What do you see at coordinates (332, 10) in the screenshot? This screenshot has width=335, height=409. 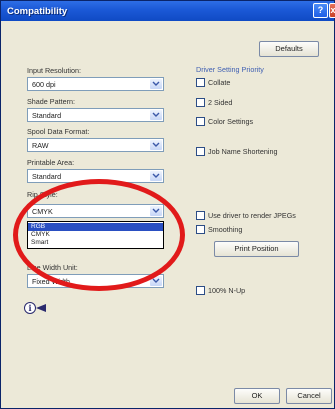 I see `close-button: x` at bounding box center [332, 10].